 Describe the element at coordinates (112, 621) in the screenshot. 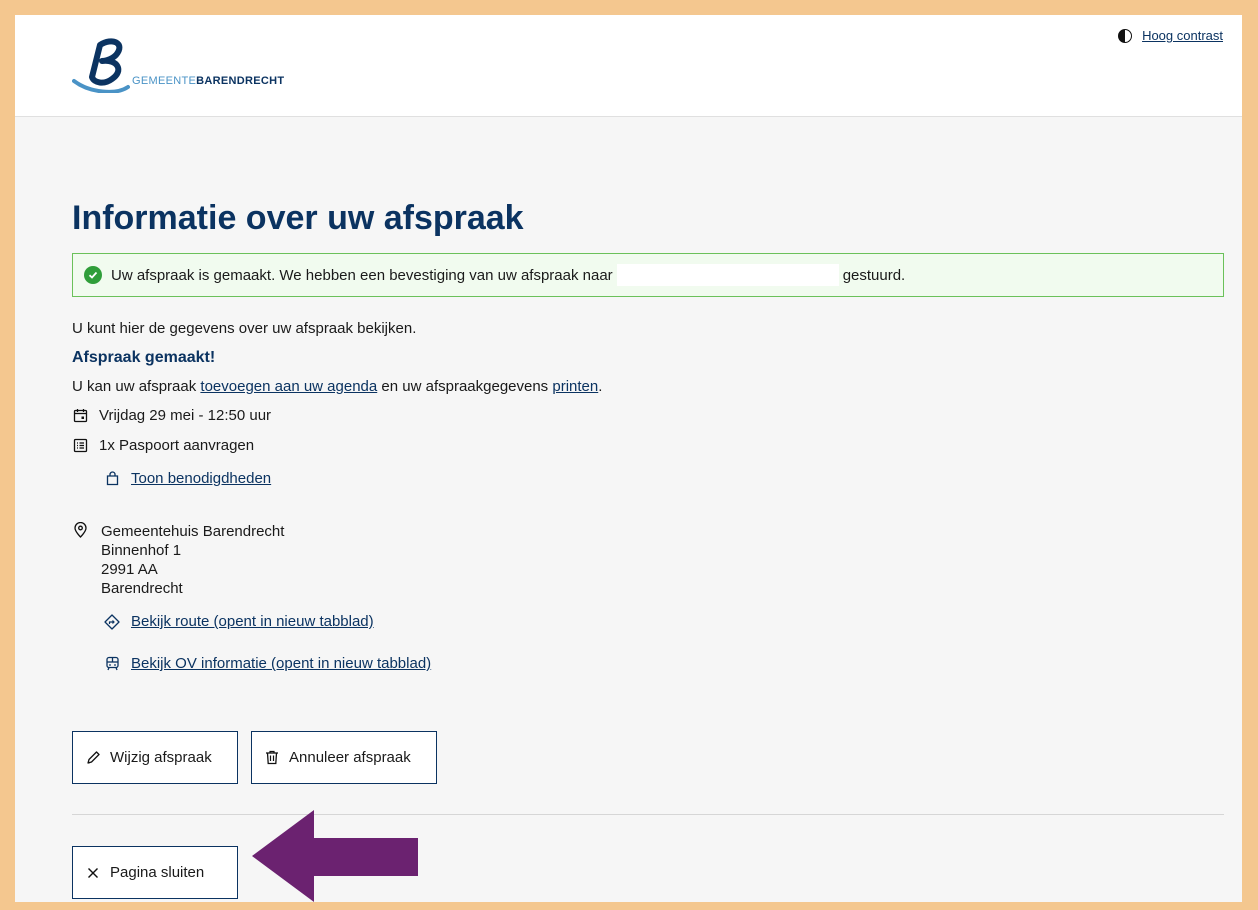

I see `directions-icon` at that location.